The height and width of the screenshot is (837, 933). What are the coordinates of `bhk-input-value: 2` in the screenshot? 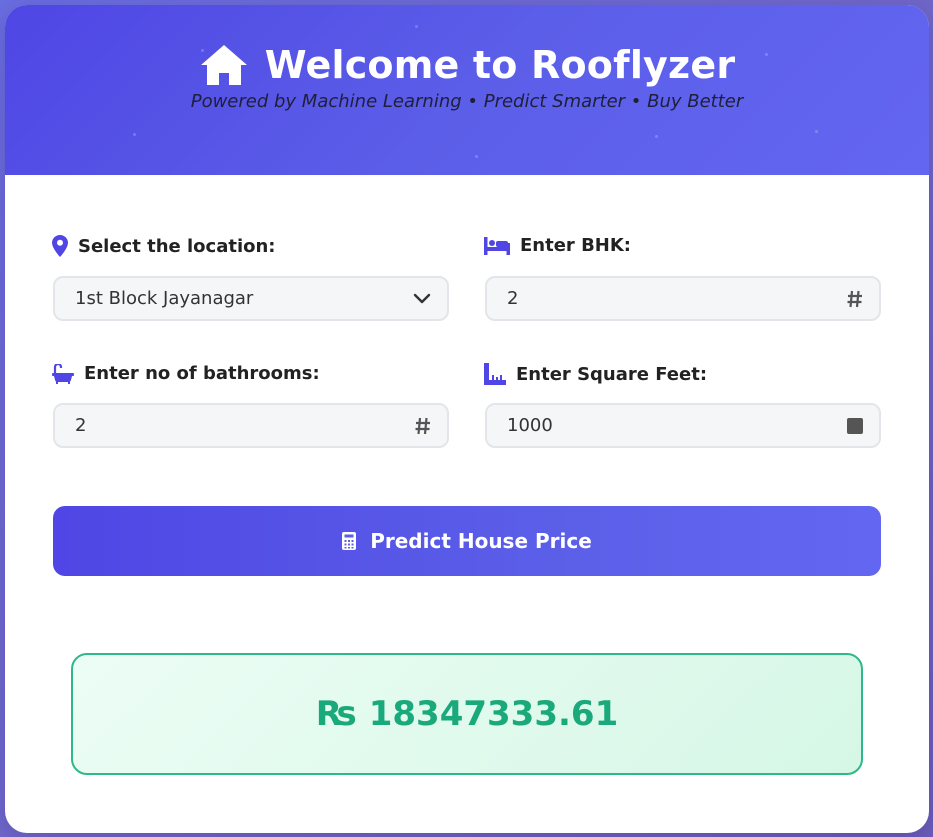 It's located at (513, 298).